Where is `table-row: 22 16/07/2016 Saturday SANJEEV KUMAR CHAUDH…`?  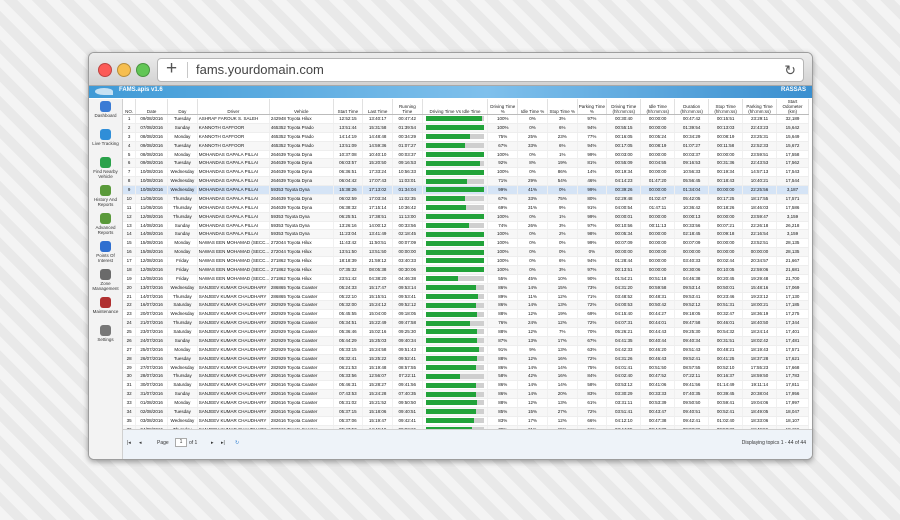
table-row: 22 16/07/2016 Saturday SANJEEV KUMAR CHAUDH… is located at coordinates (466, 305).